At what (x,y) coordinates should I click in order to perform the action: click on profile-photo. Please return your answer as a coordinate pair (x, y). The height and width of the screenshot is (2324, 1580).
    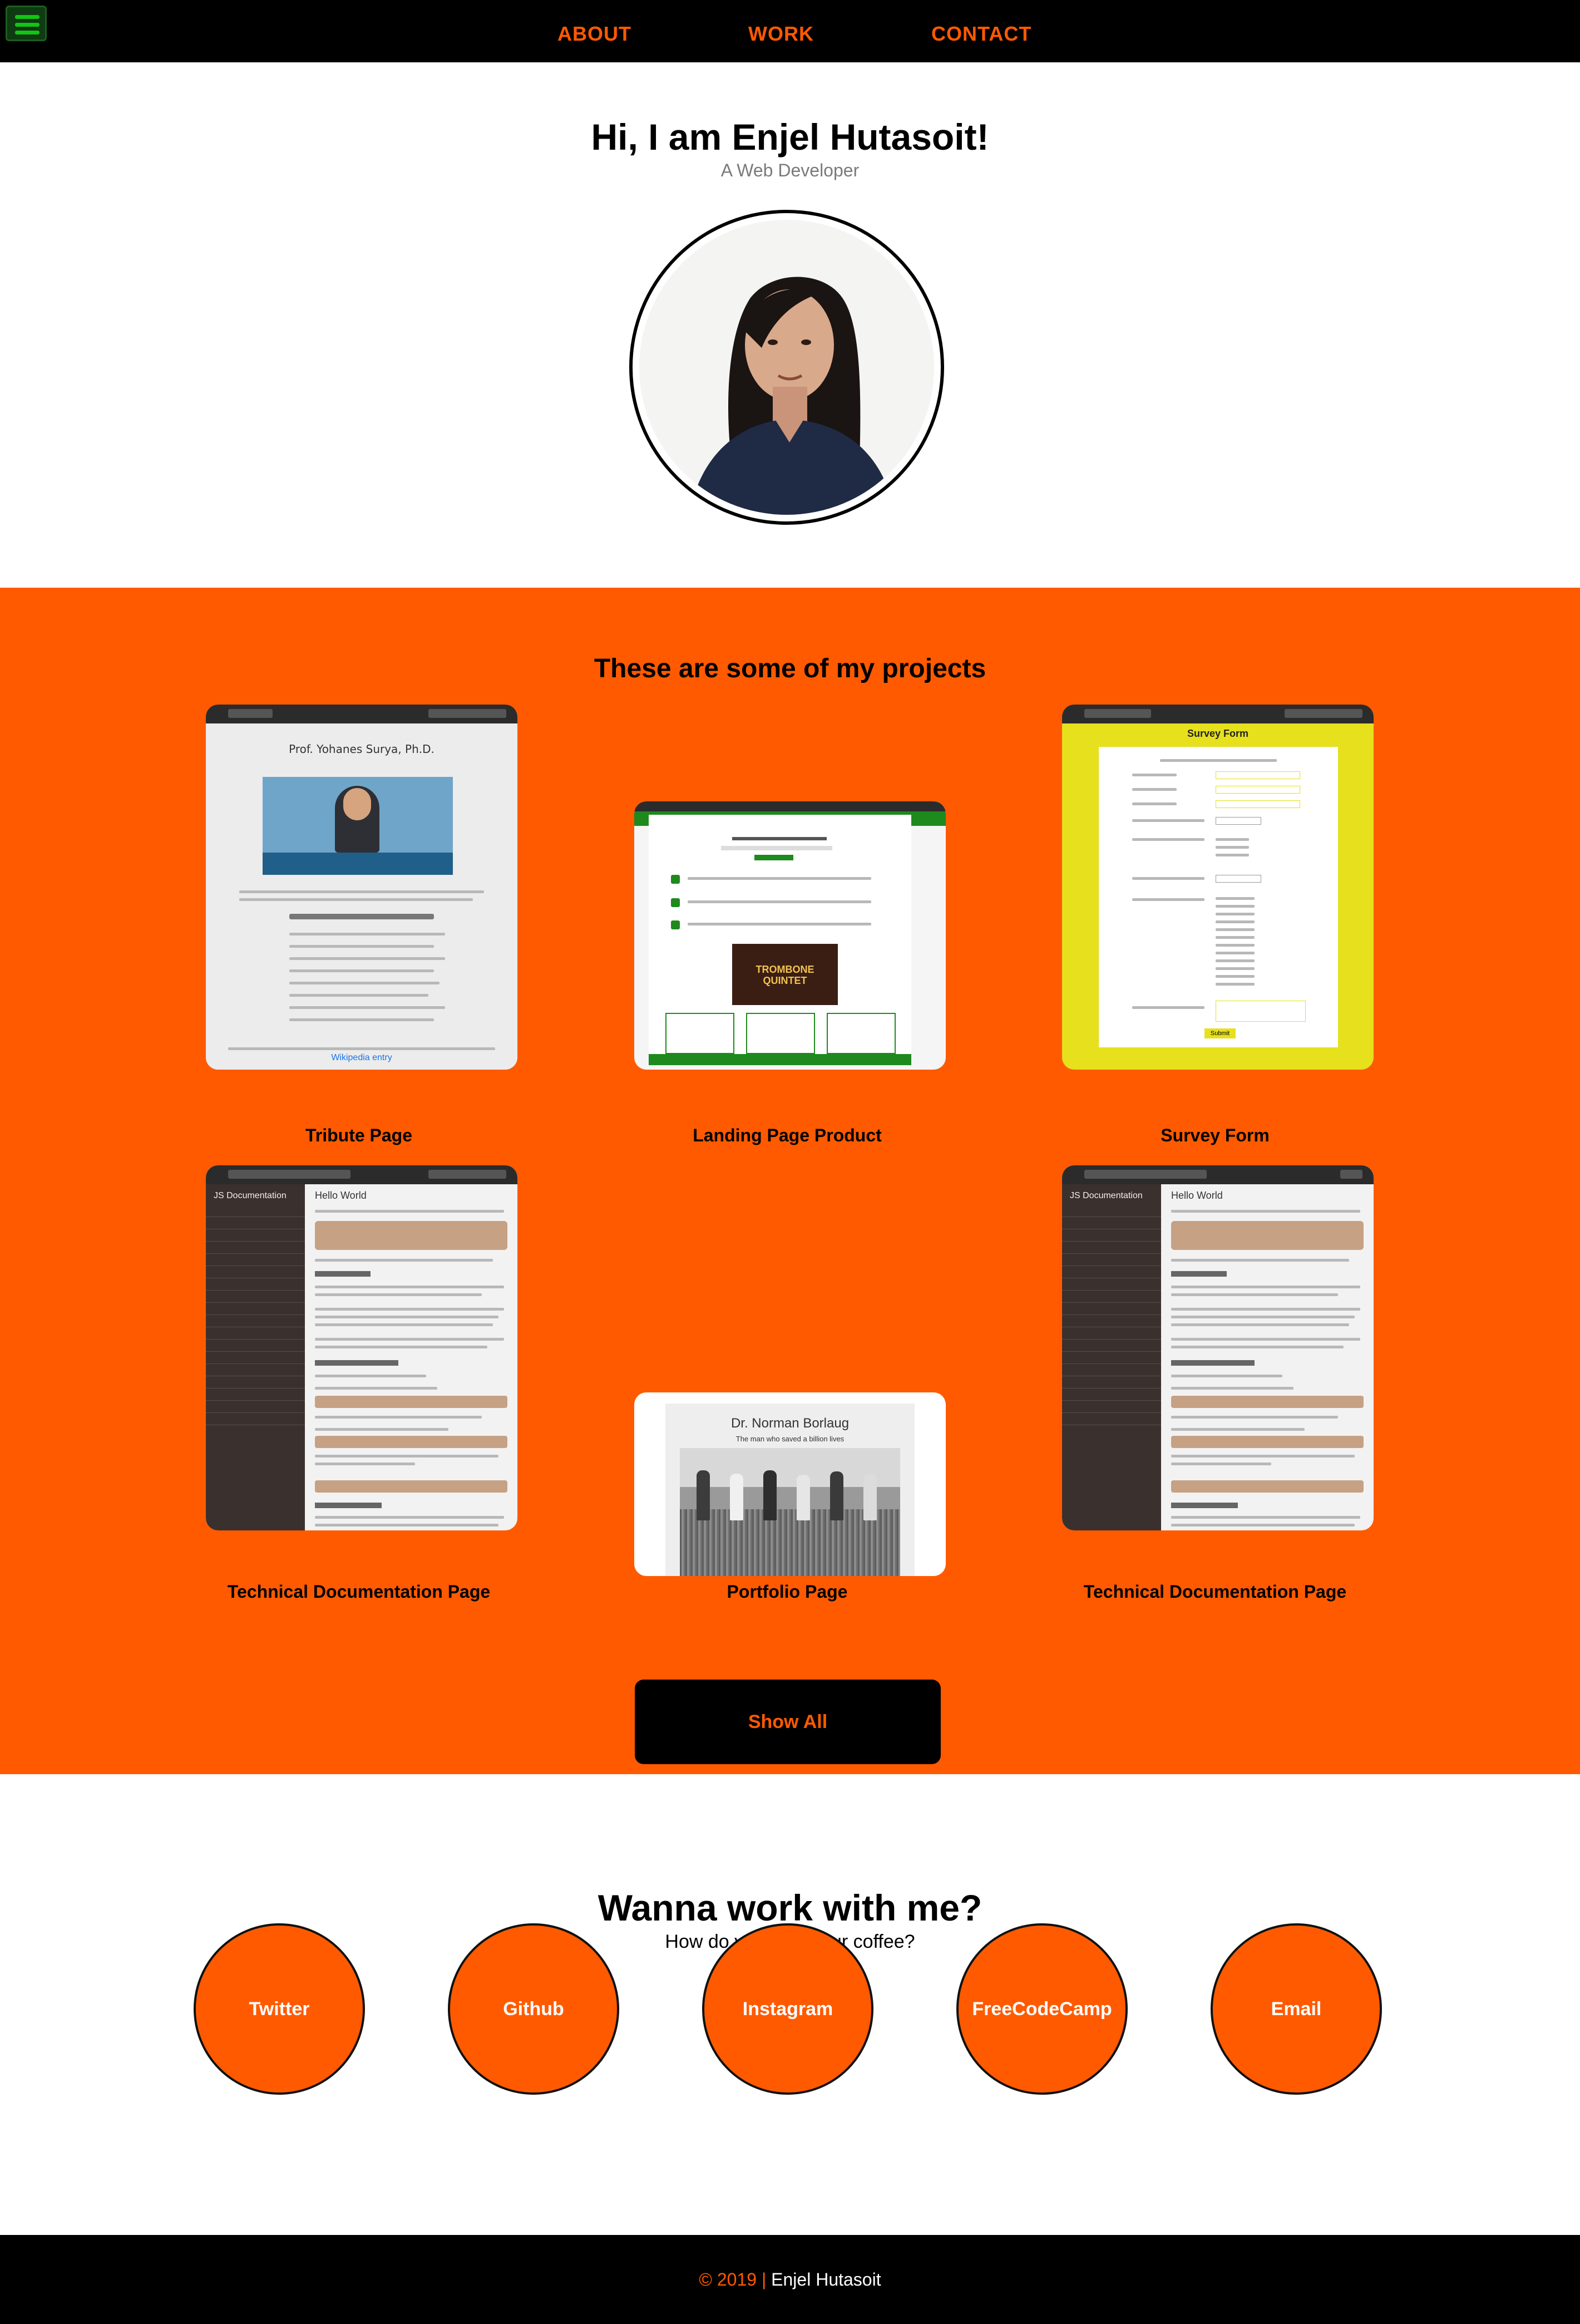
    Looking at the image, I should click on (787, 367).